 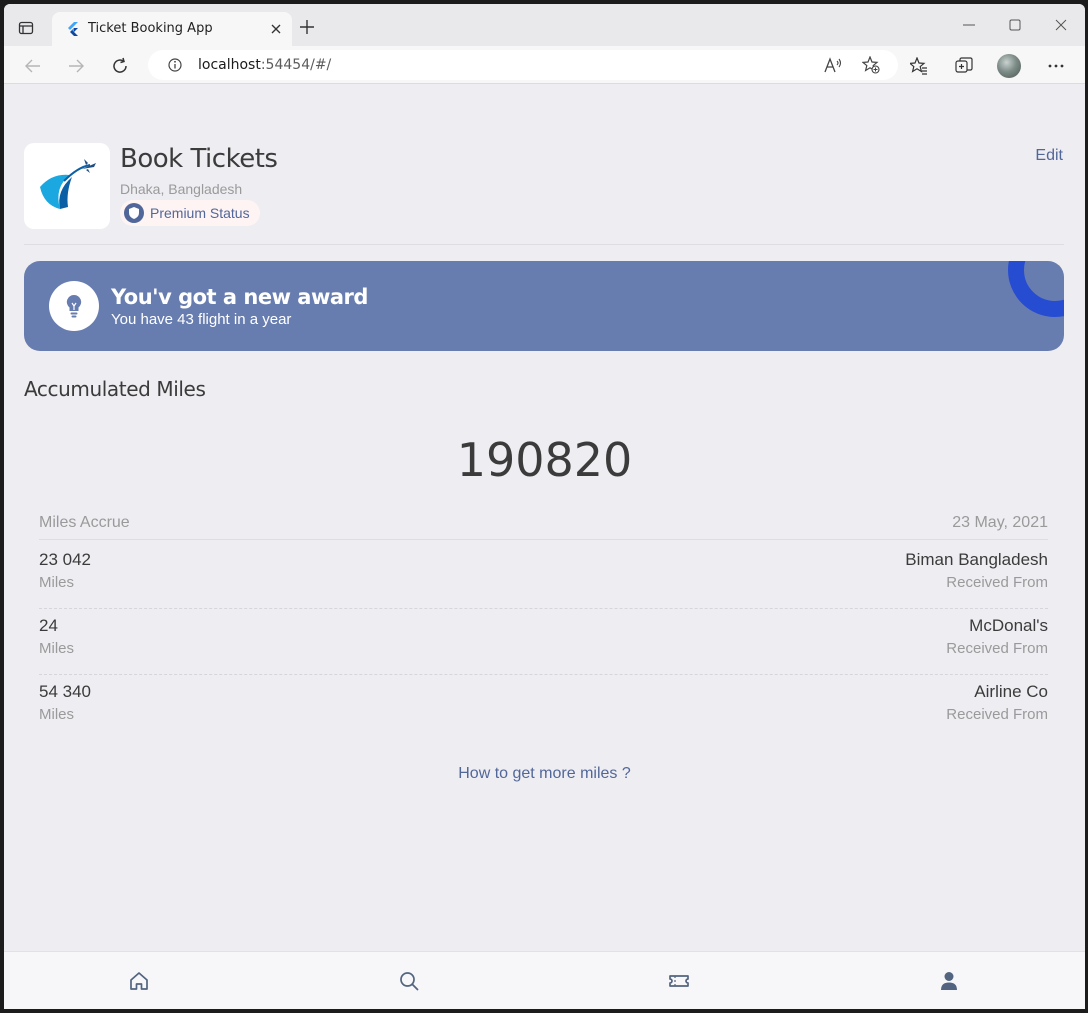 I want to click on award-icon-badge, so click(x=74, y=306).